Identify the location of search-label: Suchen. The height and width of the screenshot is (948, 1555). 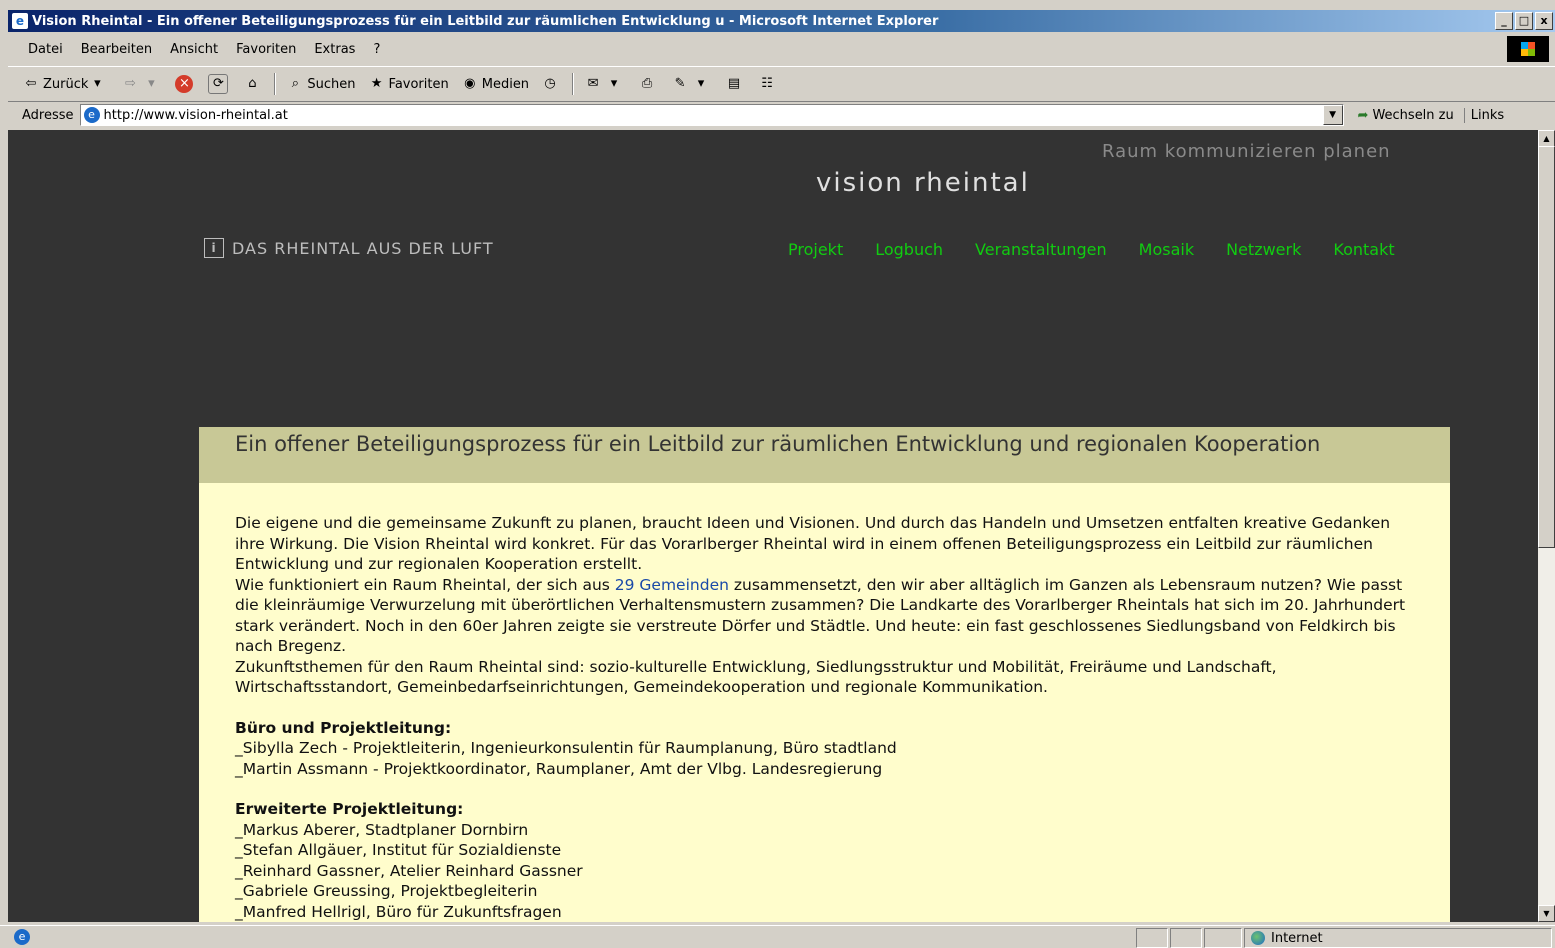
(331, 84).